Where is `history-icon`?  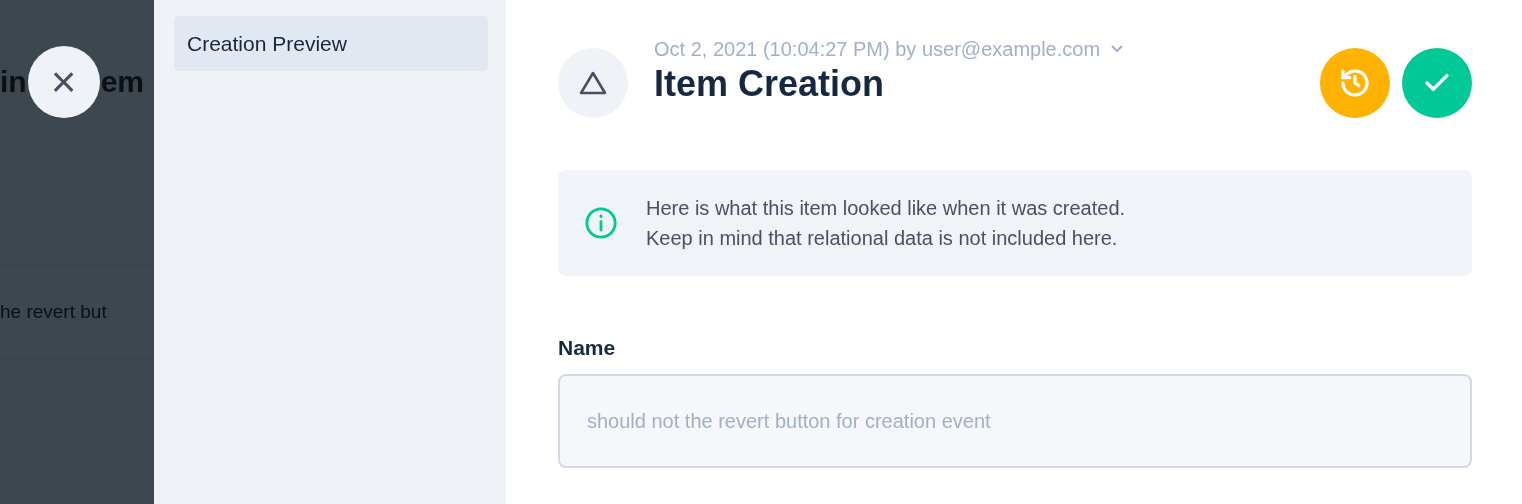 history-icon is located at coordinates (1355, 83).